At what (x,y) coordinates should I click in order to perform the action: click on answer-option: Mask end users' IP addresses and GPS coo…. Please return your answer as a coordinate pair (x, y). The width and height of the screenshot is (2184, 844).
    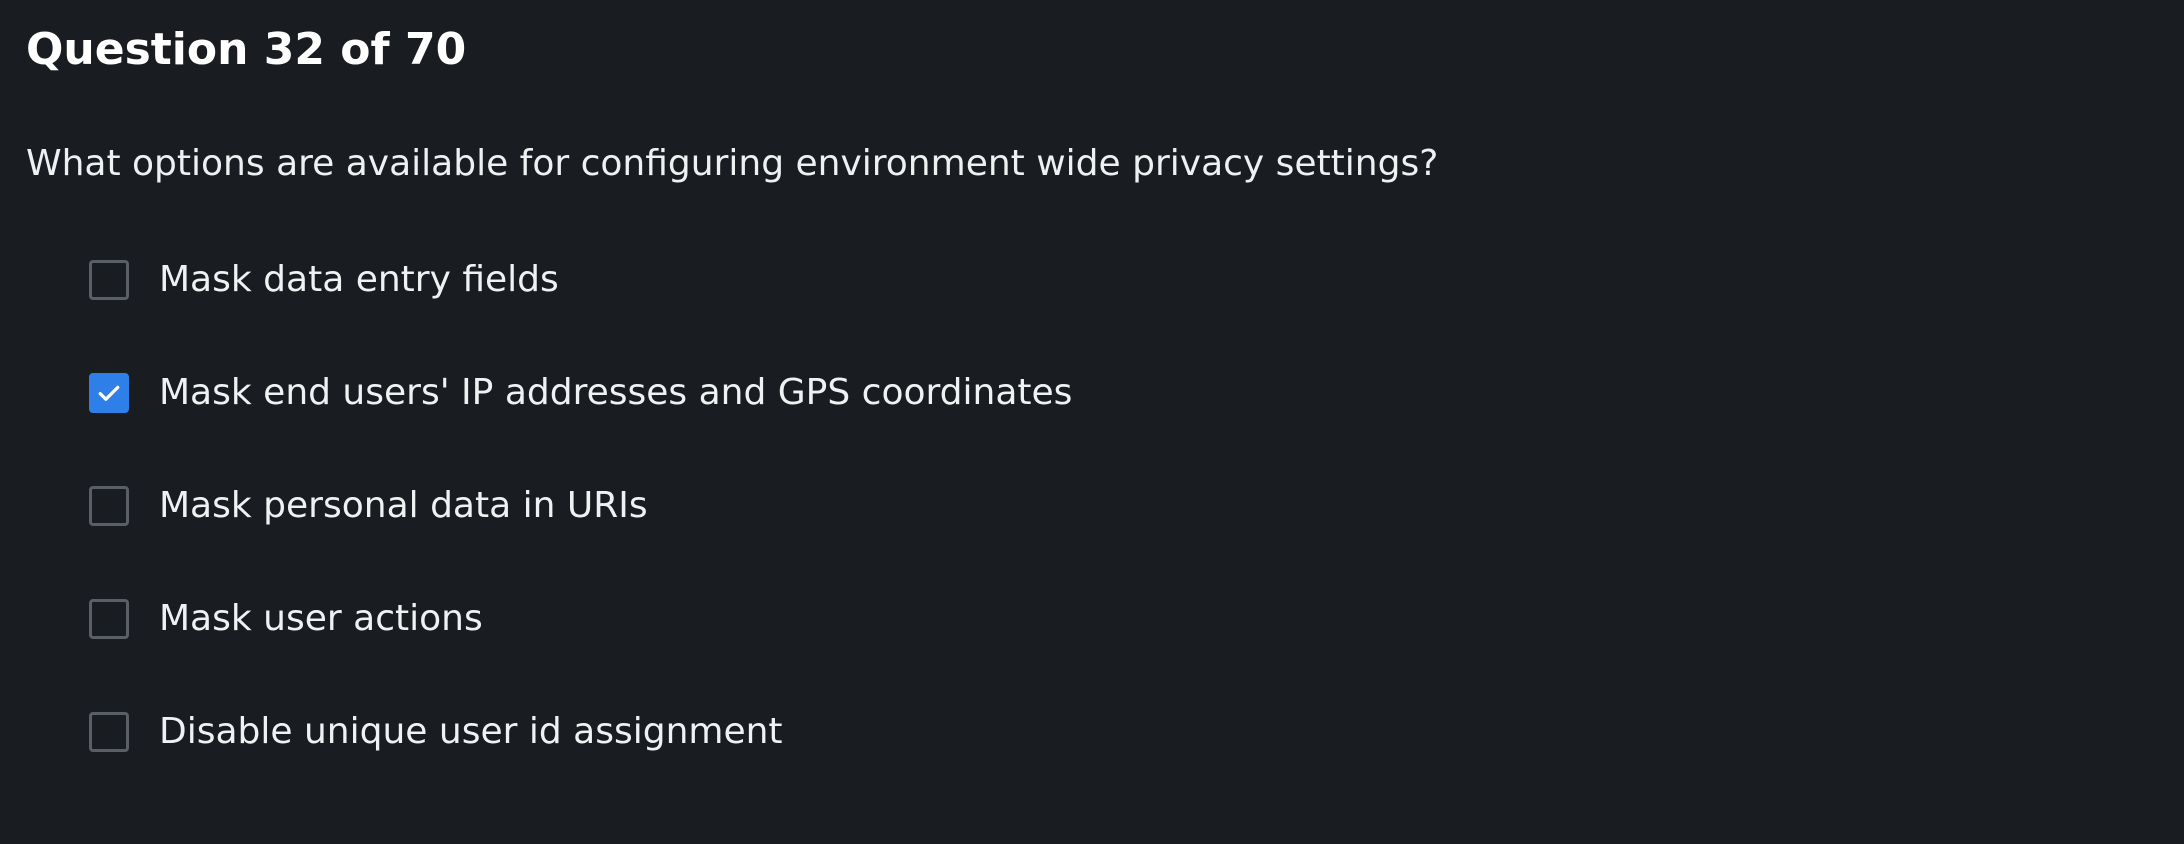
    Looking at the image, I should click on (580, 393).